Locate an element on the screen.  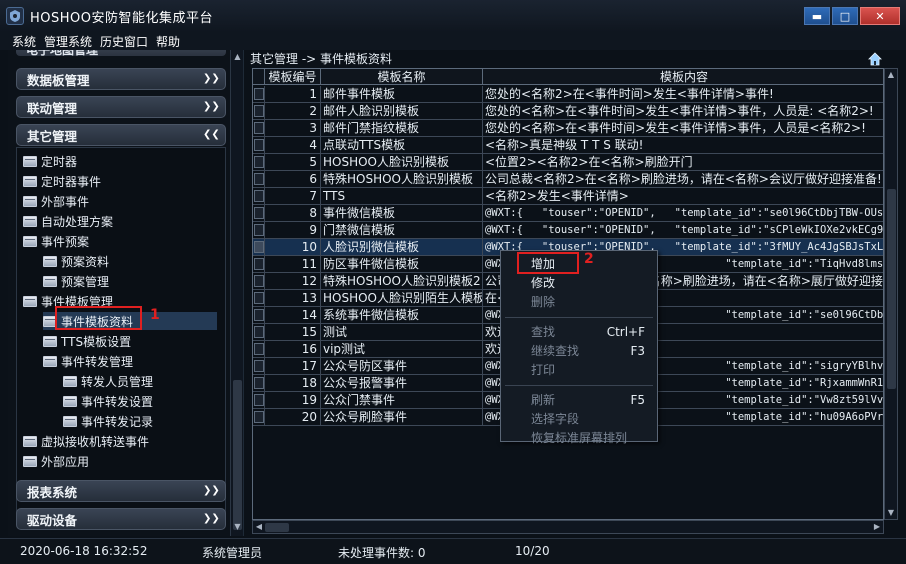
sidebar-section-partial: 电子地图管理 is located at coordinates (121, 53).